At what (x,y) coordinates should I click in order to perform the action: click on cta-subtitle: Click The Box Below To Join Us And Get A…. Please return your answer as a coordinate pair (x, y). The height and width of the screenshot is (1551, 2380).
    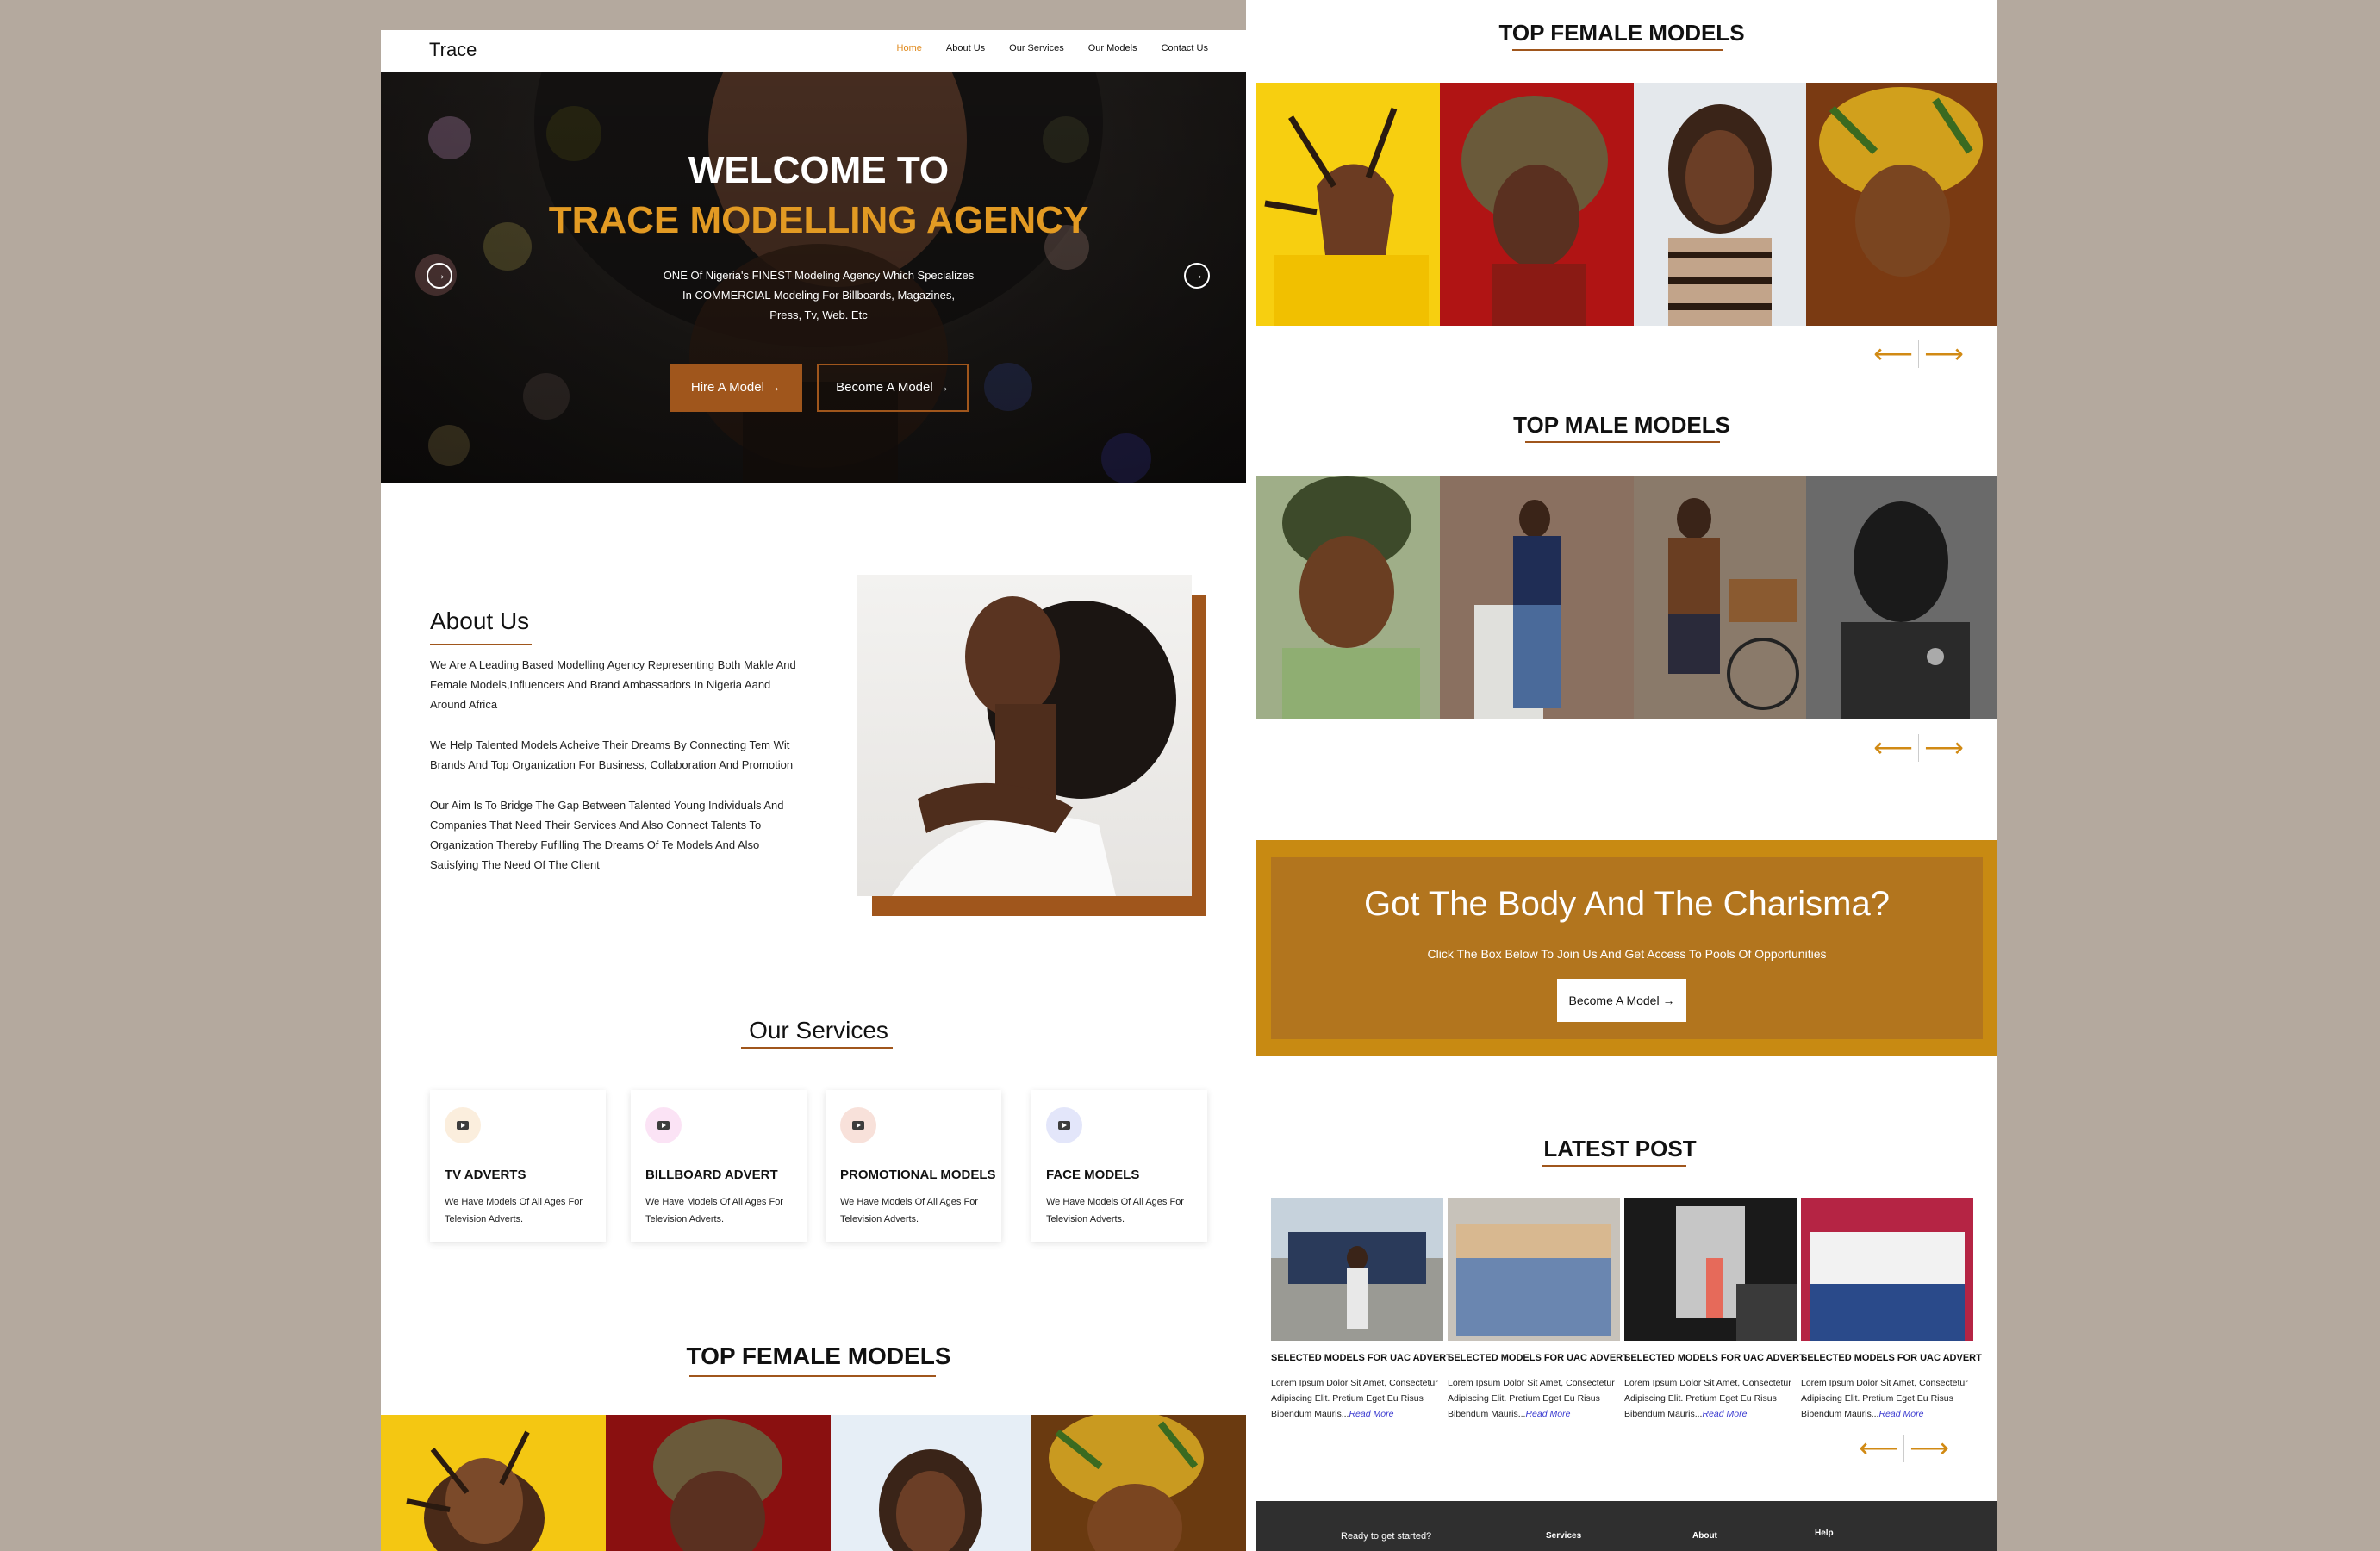
    Looking at the image, I should click on (1627, 954).